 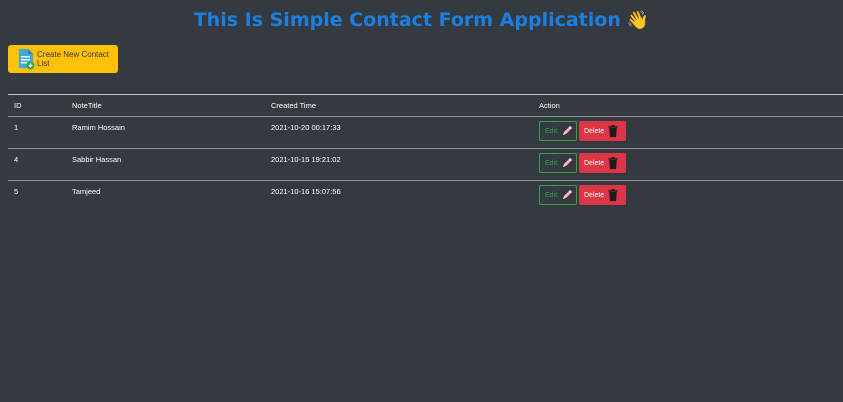 I want to click on row-id: 5, so click(x=16, y=191).